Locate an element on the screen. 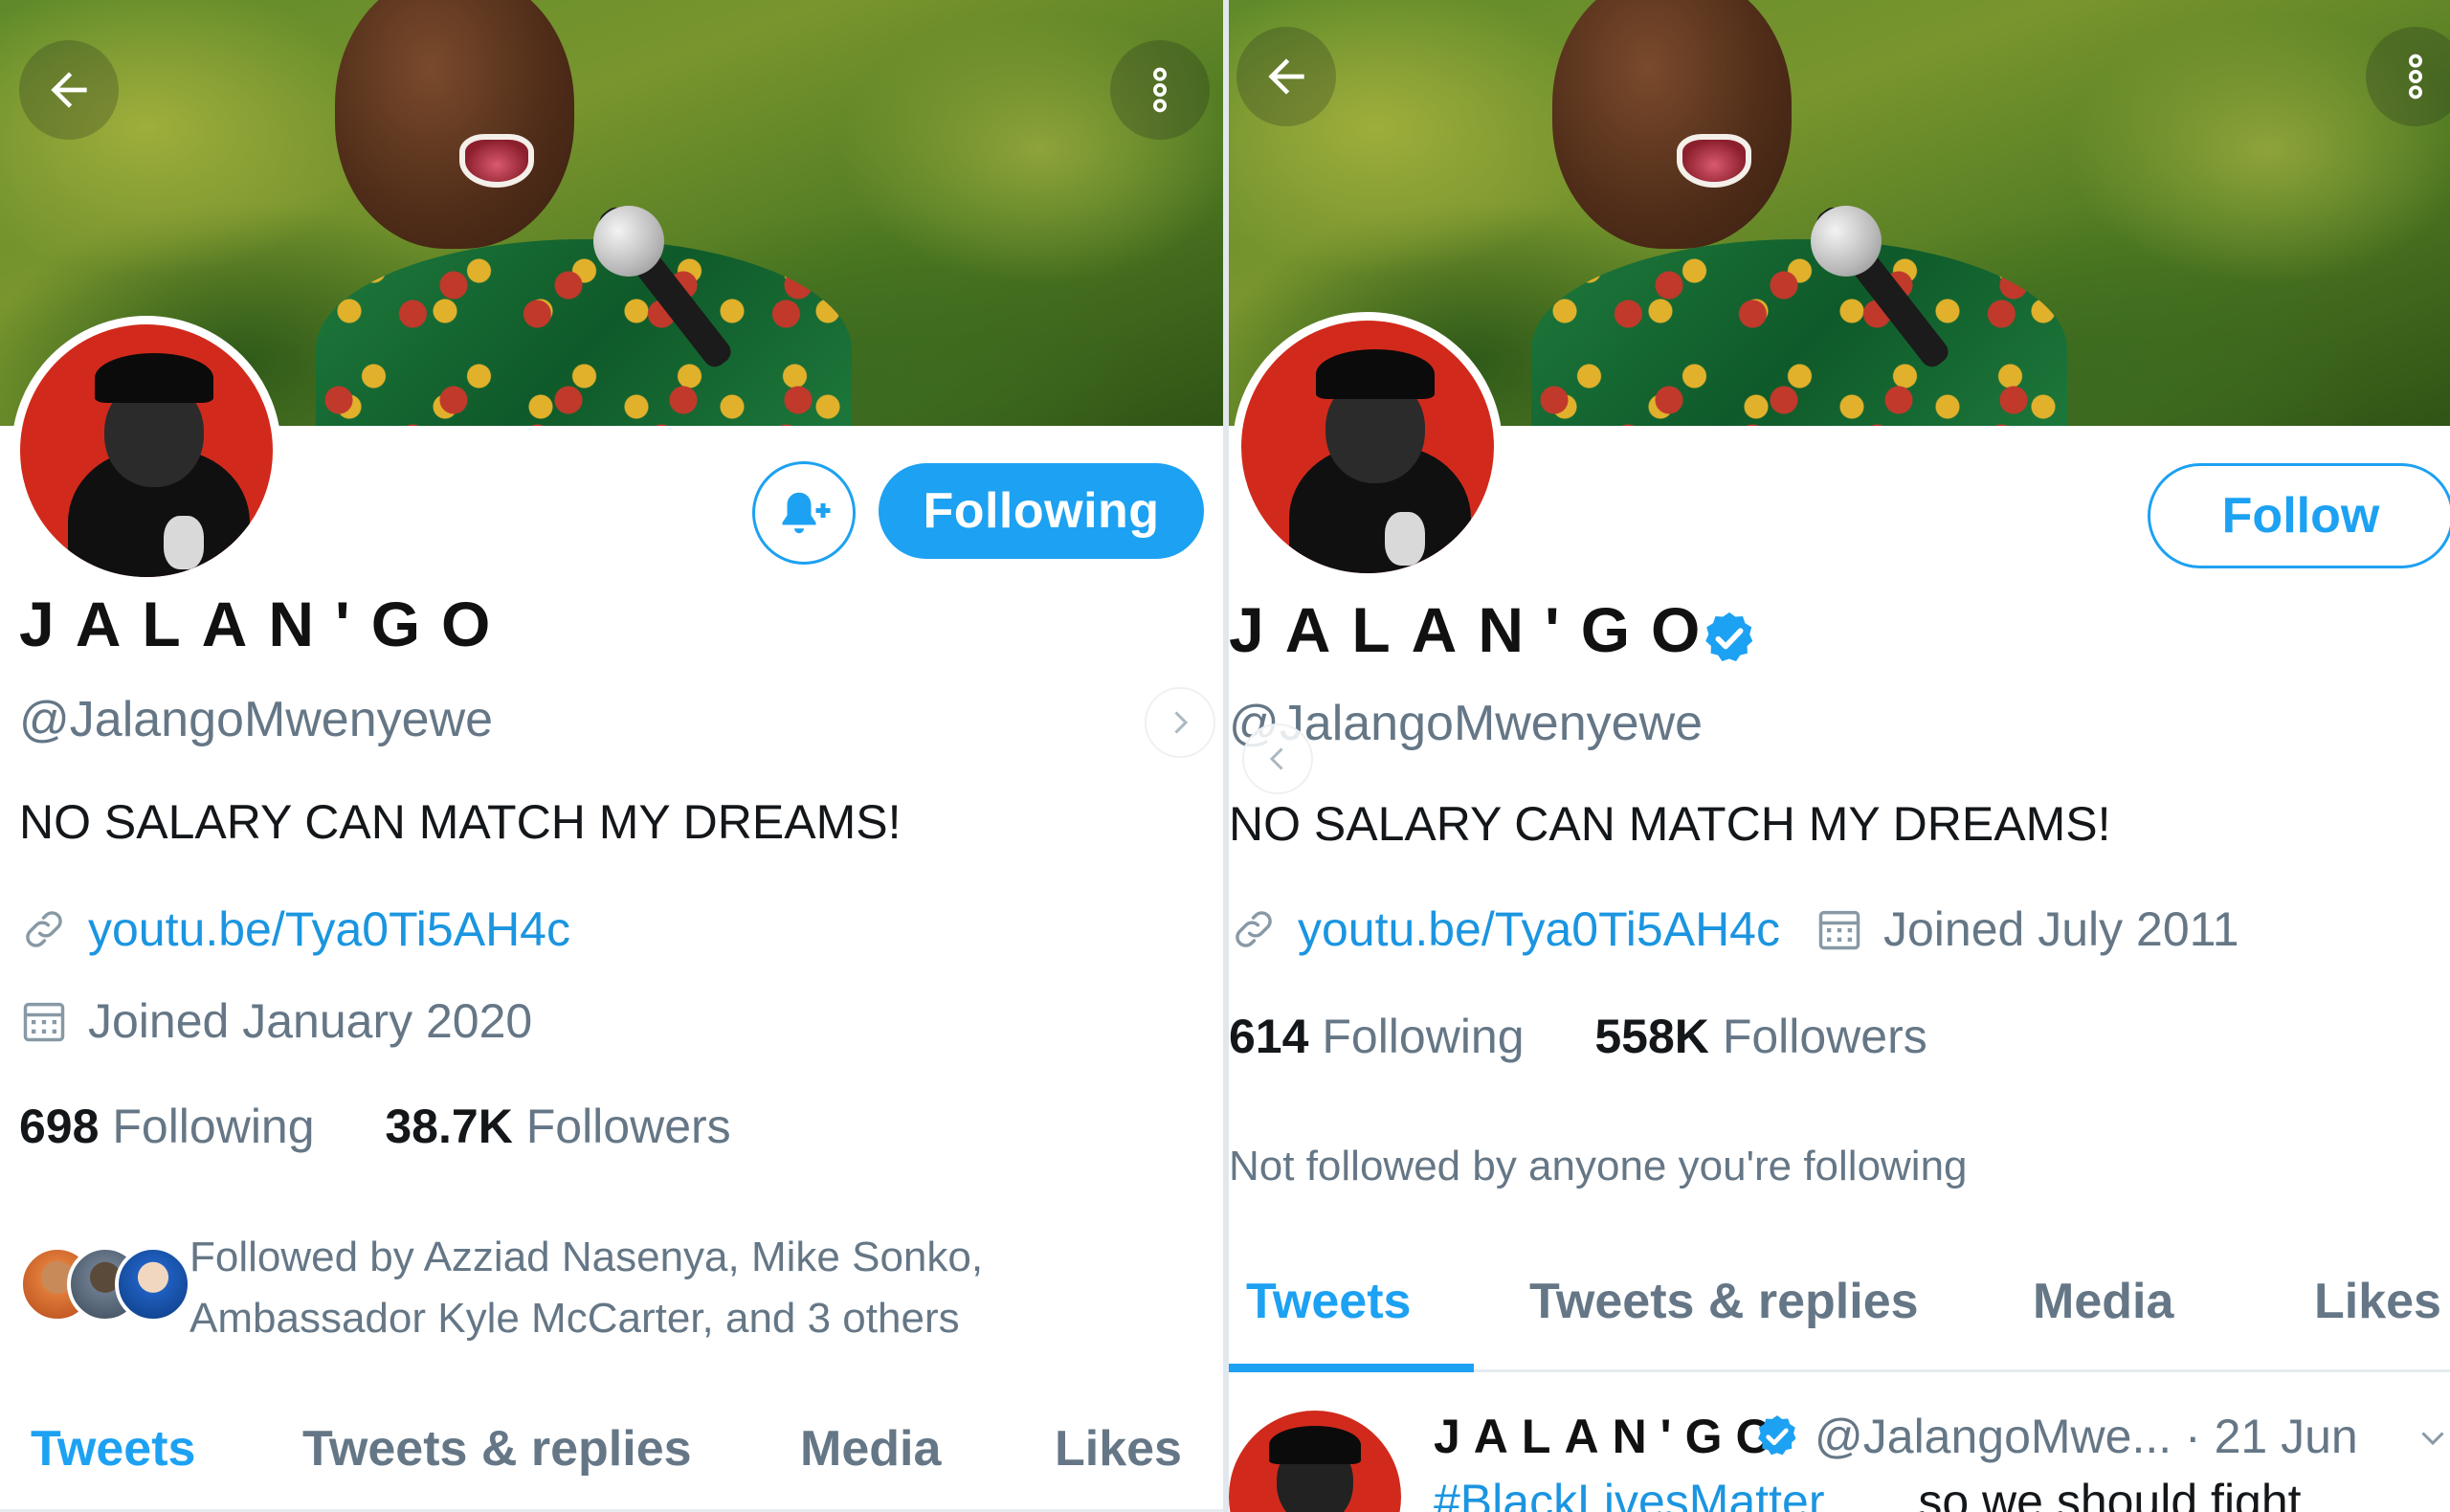 This screenshot has width=2450, height=1512. chevron-left-icon is located at coordinates (1276, 758).